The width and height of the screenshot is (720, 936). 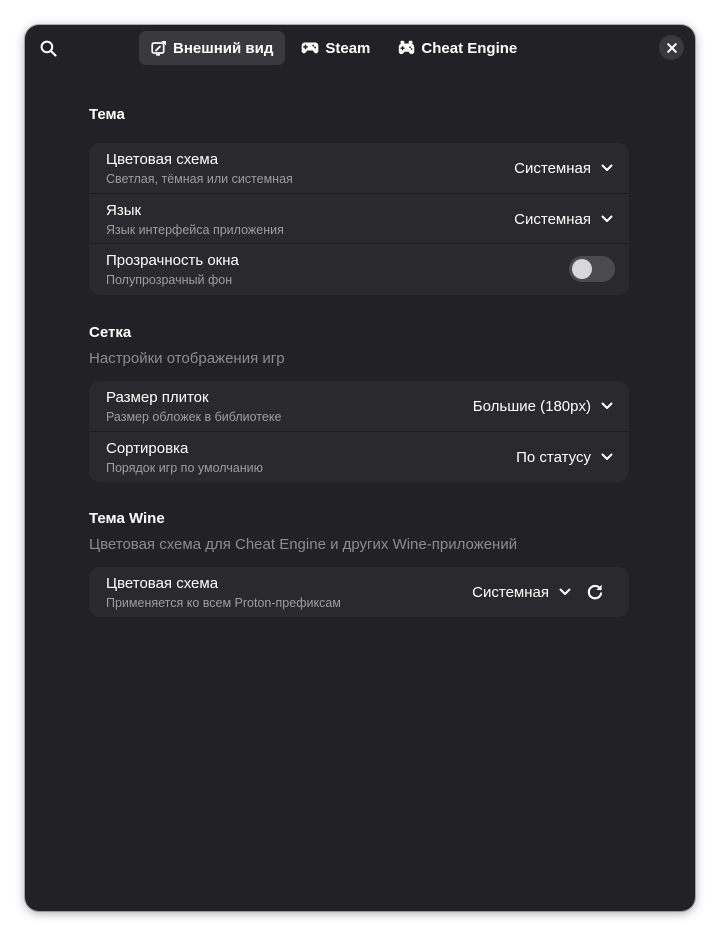 I want to click on close-button, so click(x=671, y=47).